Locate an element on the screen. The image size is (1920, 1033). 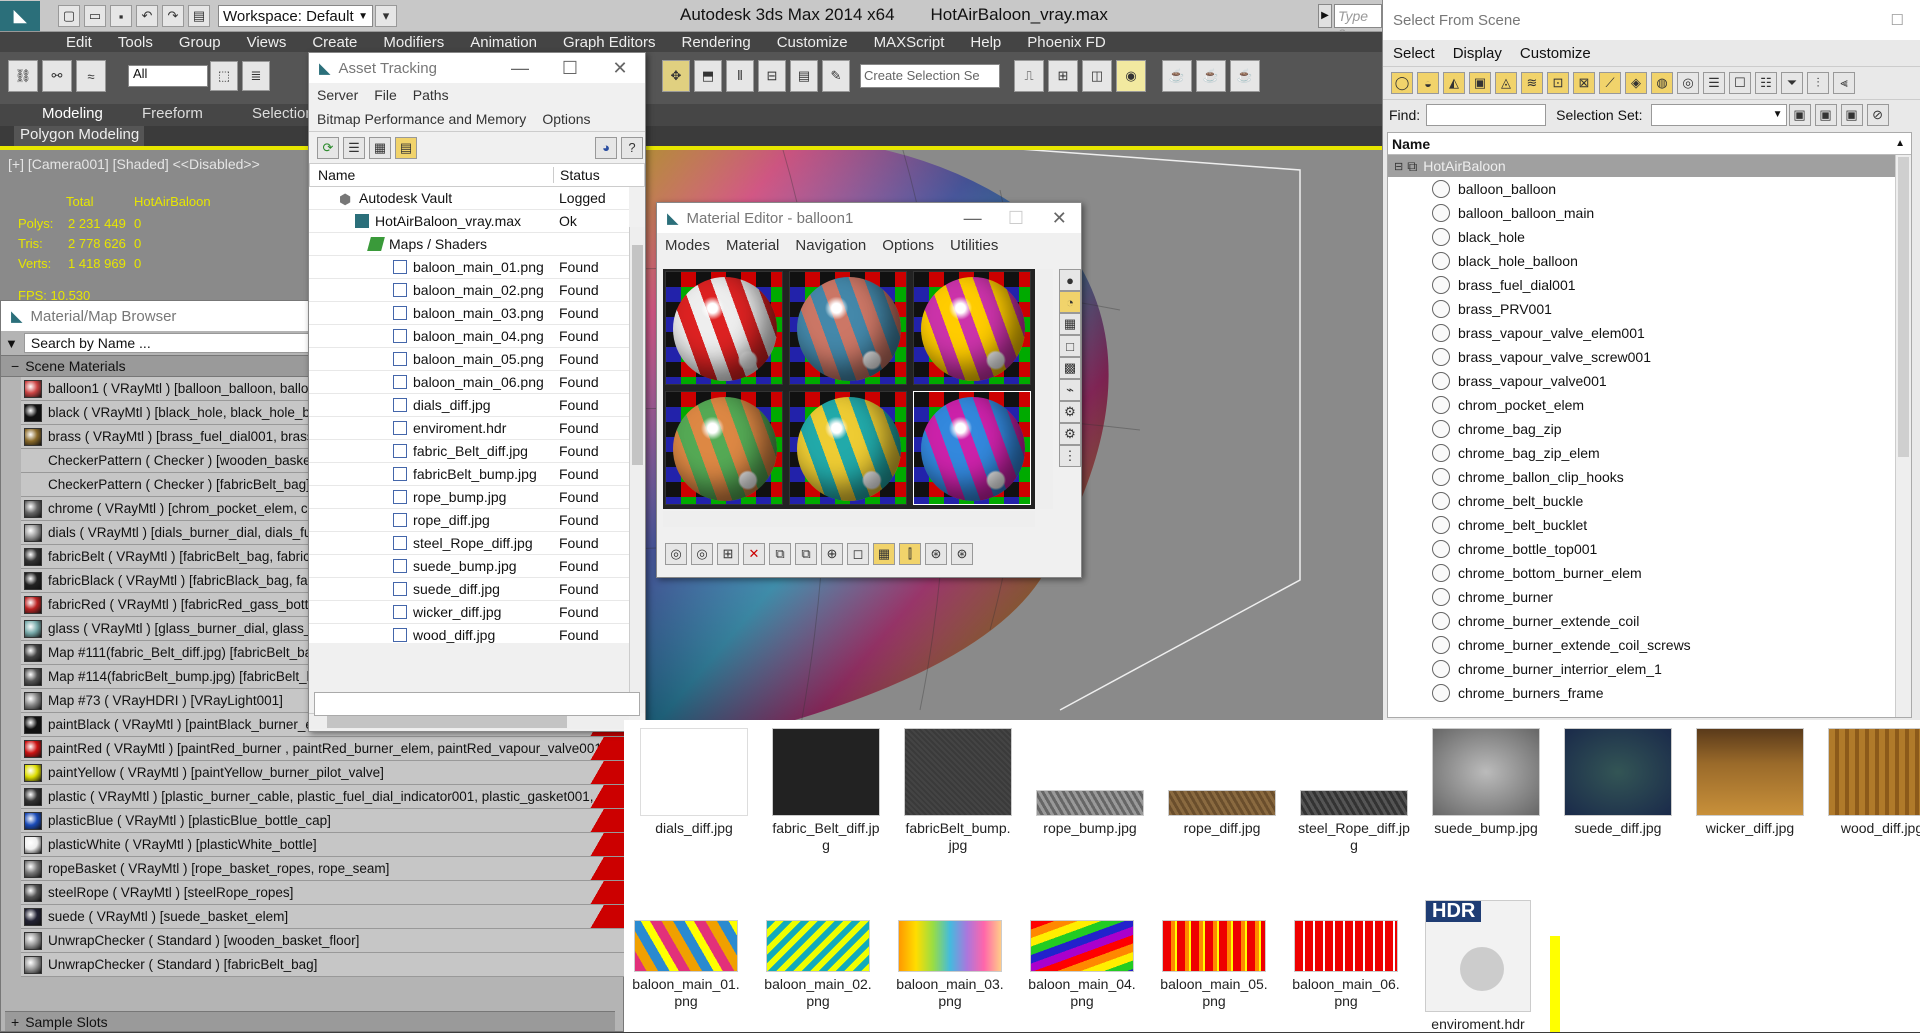
mat-menu-navigation: Navigation is located at coordinates (830, 245).